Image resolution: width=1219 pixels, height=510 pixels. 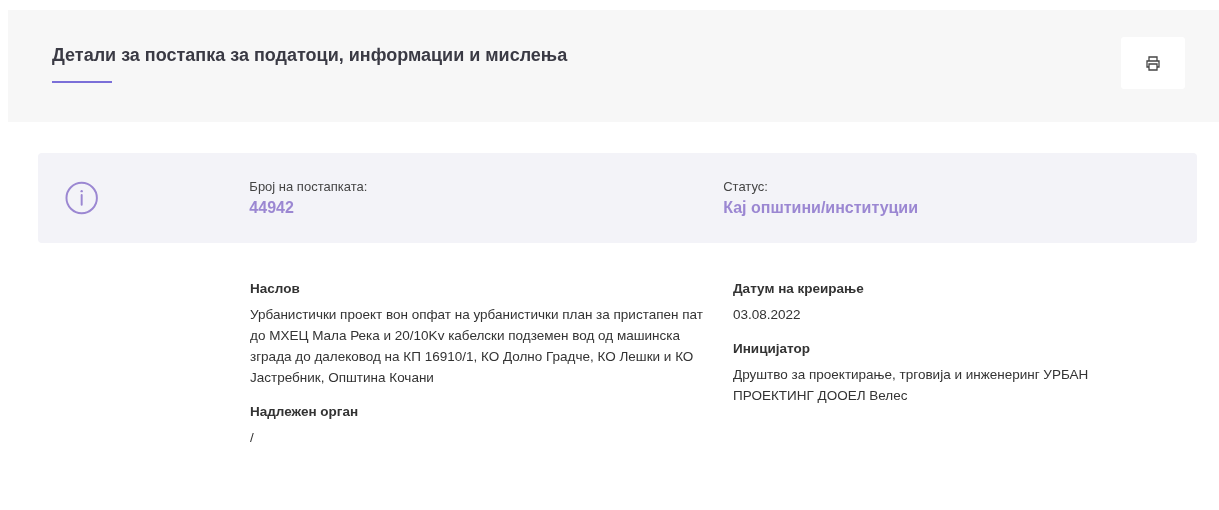 I want to click on status-value: Кај општини/институции, so click(x=821, y=207).